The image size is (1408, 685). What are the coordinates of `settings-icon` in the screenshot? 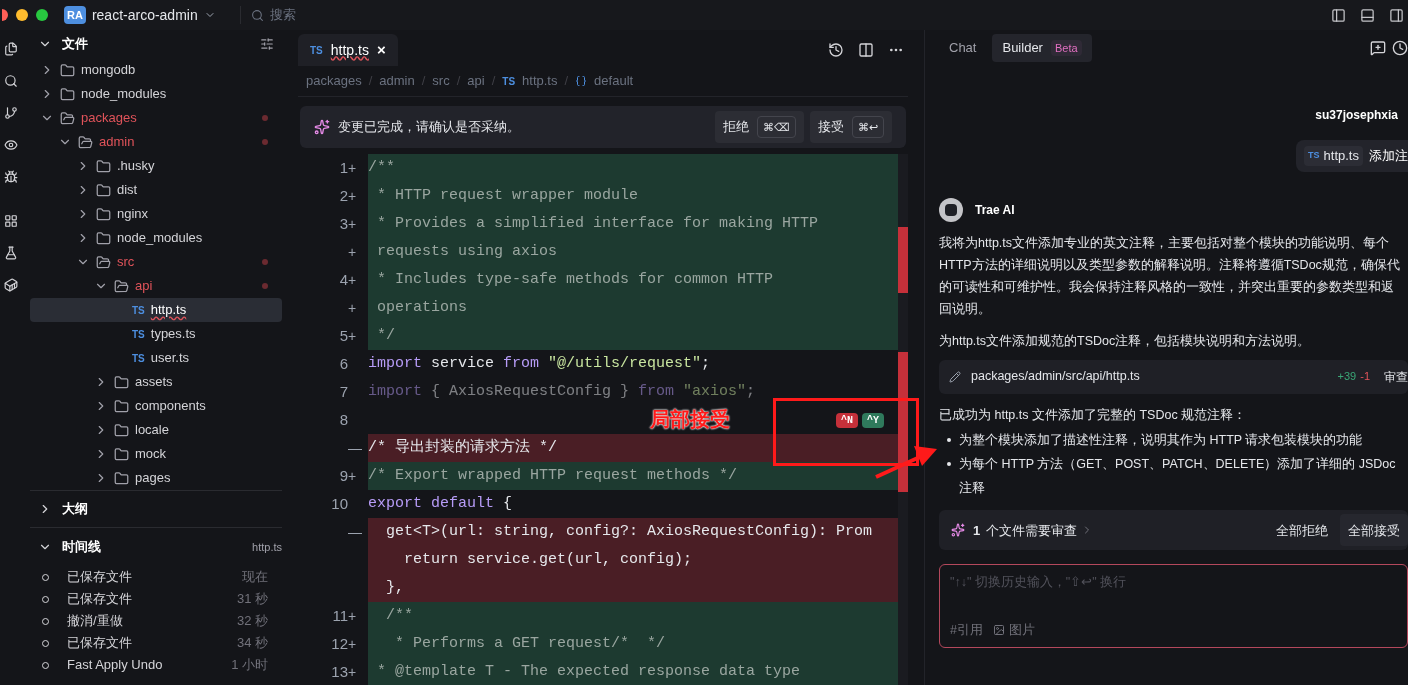 It's located at (267, 44).